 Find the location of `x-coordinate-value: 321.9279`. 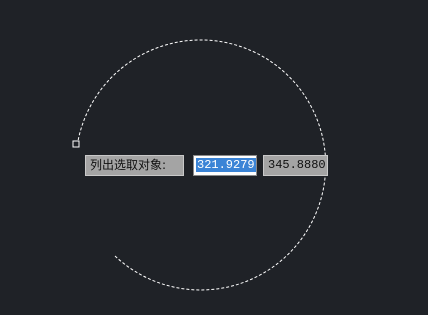

x-coordinate-value: 321.9279 is located at coordinates (226, 165).